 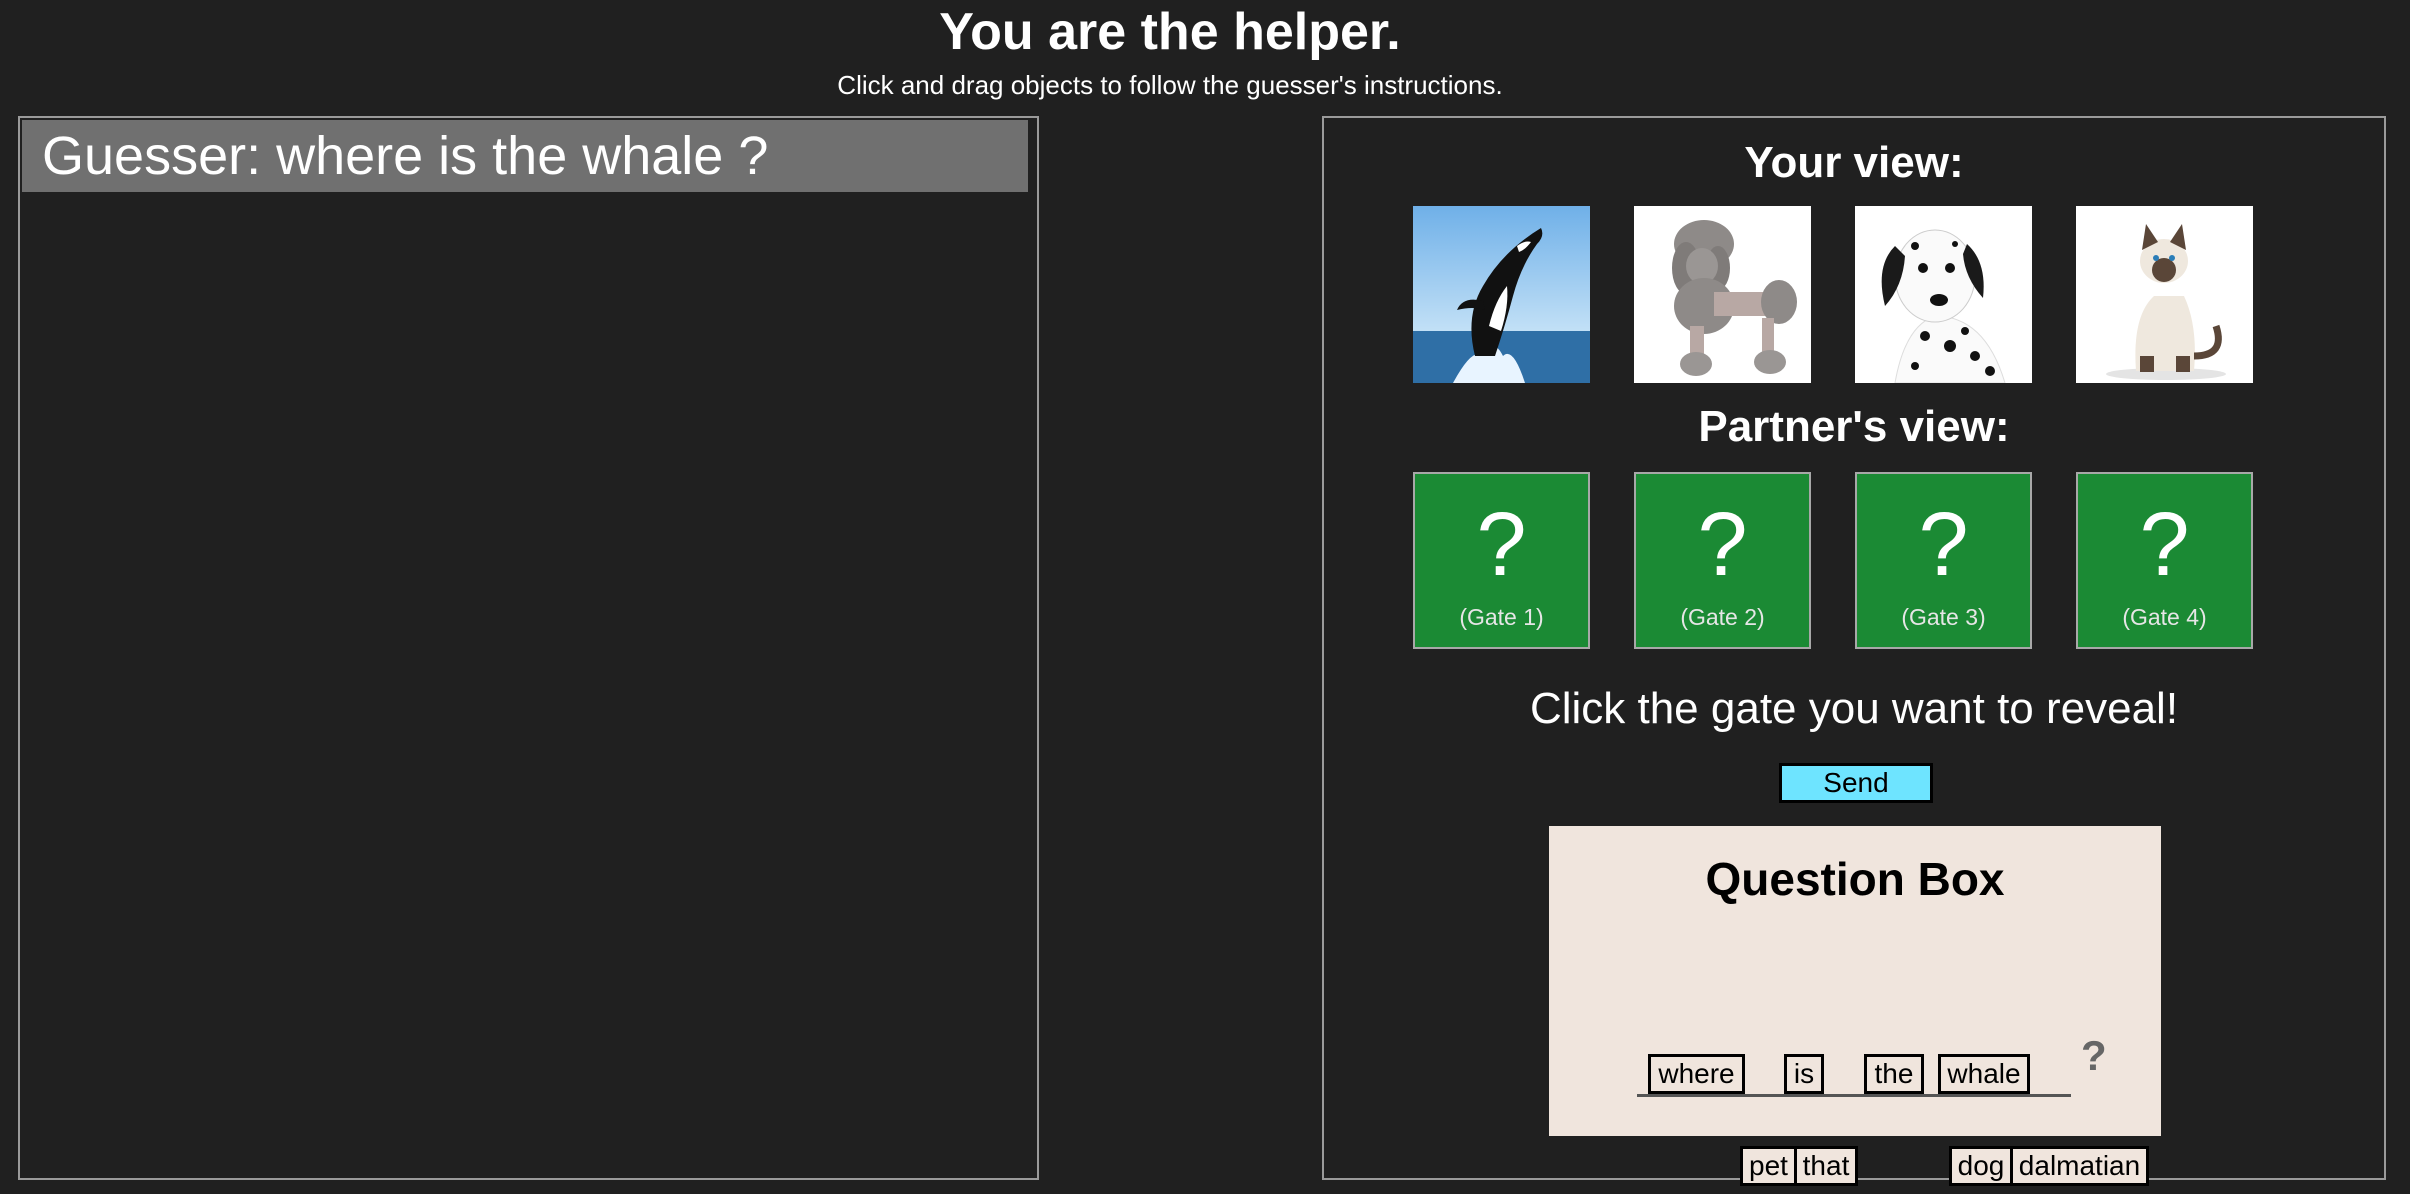 What do you see at coordinates (1855, 879) in the screenshot?
I see `question-box-title: Question Box` at bounding box center [1855, 879].